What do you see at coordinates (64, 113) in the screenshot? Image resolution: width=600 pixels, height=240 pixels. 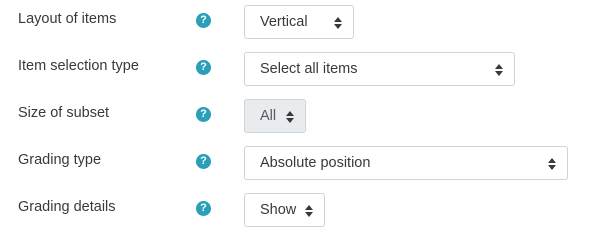 I see `field-label-size-of-subset: Size of subset` at bounding box center [64, 113].